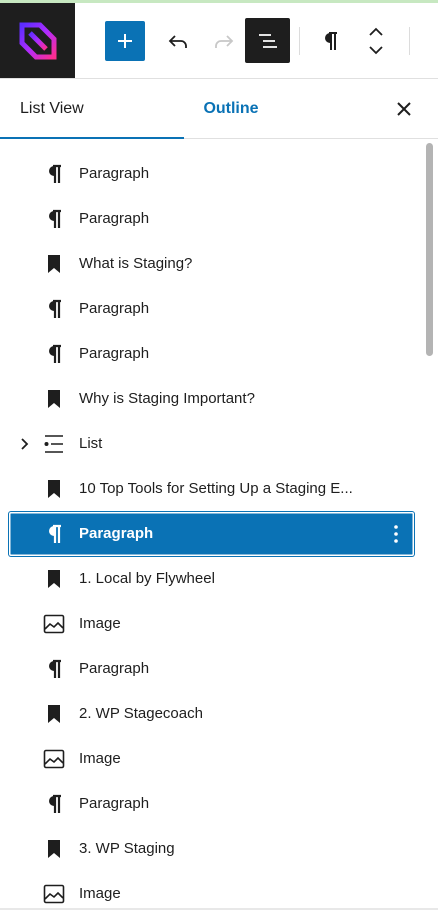  I want to click on logo-icon, so click(37, 40).